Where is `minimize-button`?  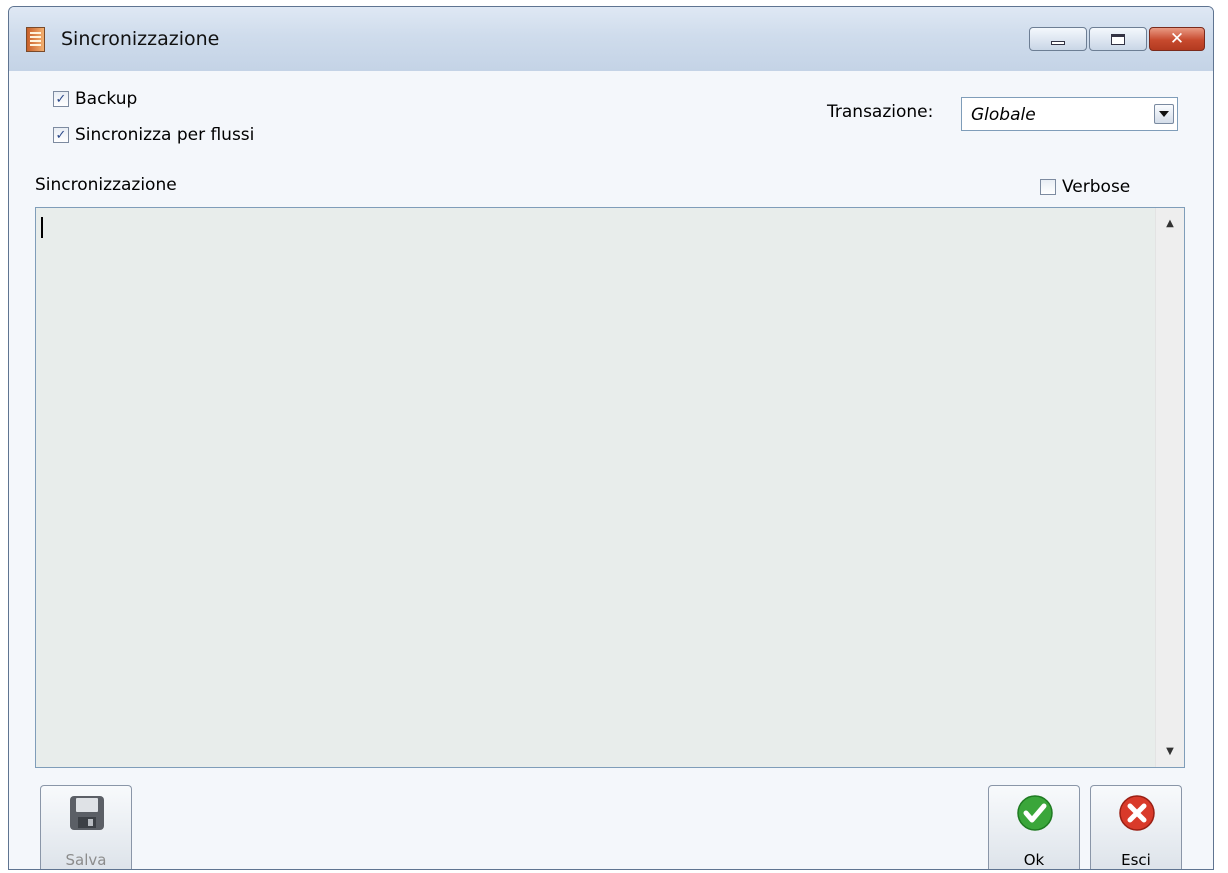
minimize-button is located at coordinates (1058, 39).